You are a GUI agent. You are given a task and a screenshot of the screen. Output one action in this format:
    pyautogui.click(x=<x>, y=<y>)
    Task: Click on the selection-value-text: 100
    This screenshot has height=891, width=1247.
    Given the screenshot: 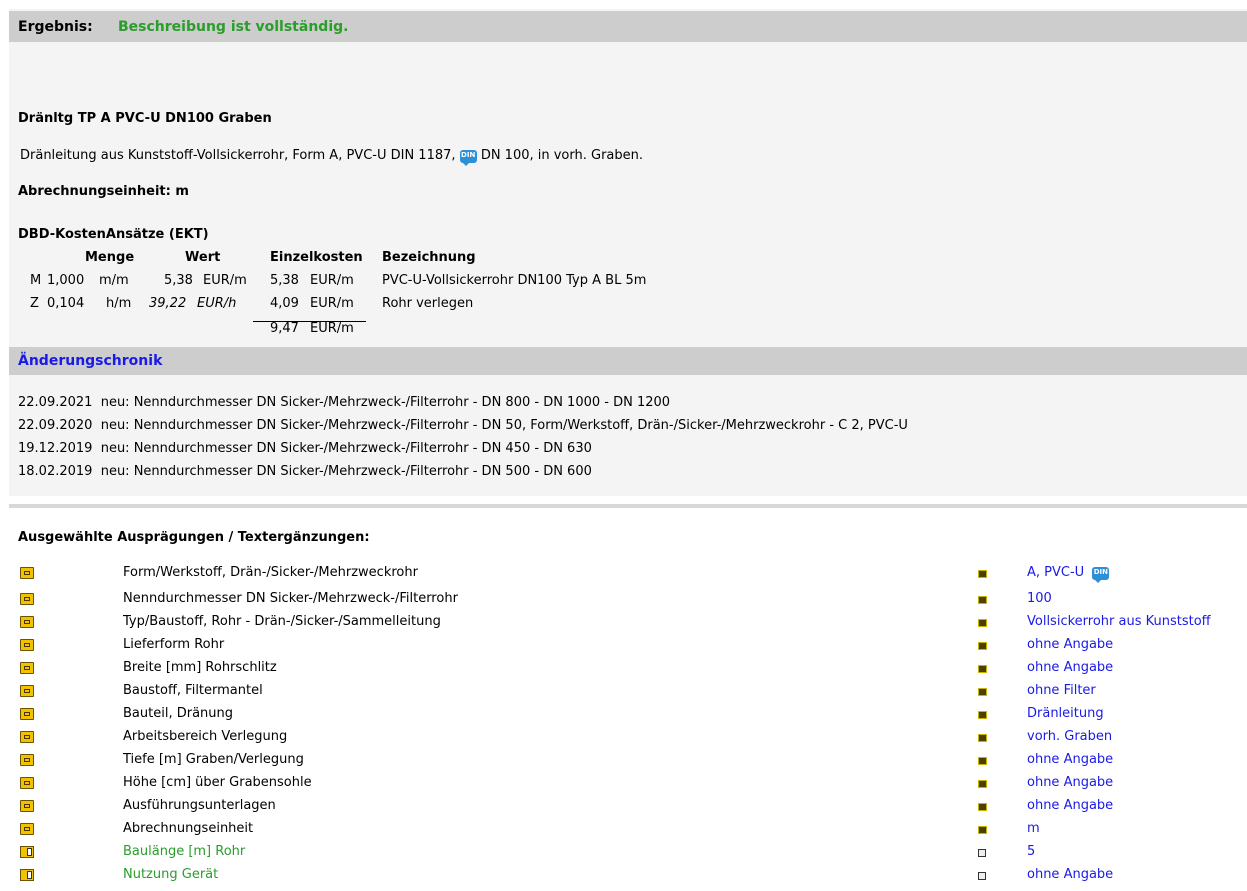 What is the action you would take?
    pyautogui.click(x=1039, y=598)
    